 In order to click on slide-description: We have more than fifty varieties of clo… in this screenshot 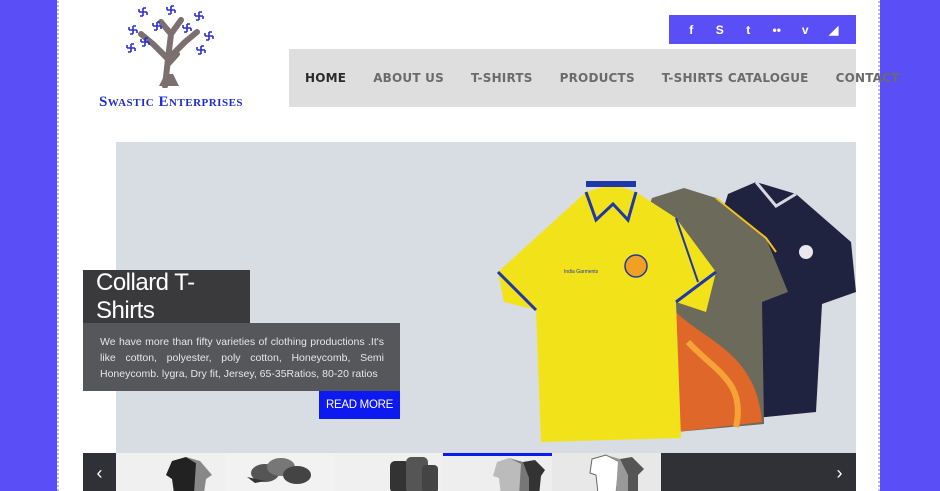, I will do `click(241, 357)`.